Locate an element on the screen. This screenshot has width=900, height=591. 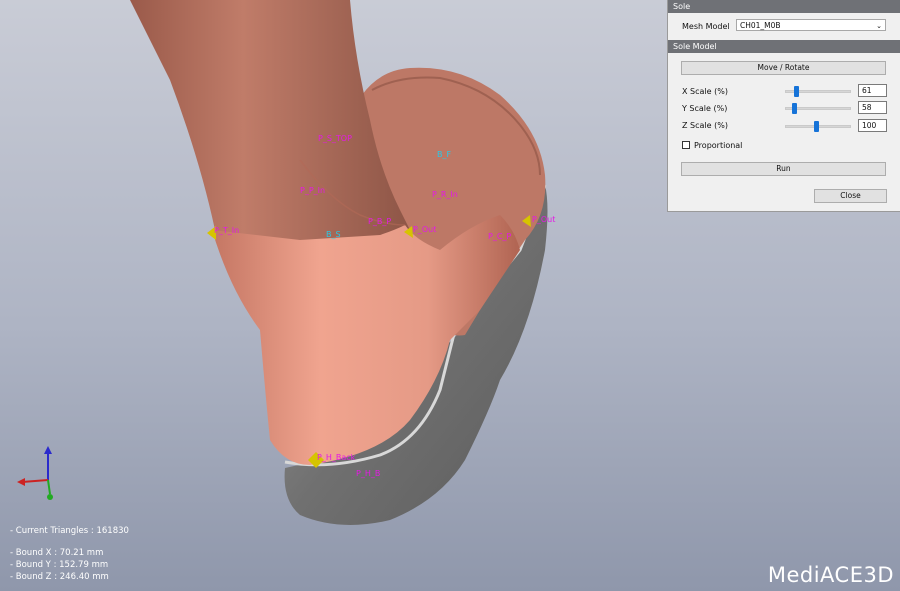
close-button: Close is located at coordinates (850, 196).